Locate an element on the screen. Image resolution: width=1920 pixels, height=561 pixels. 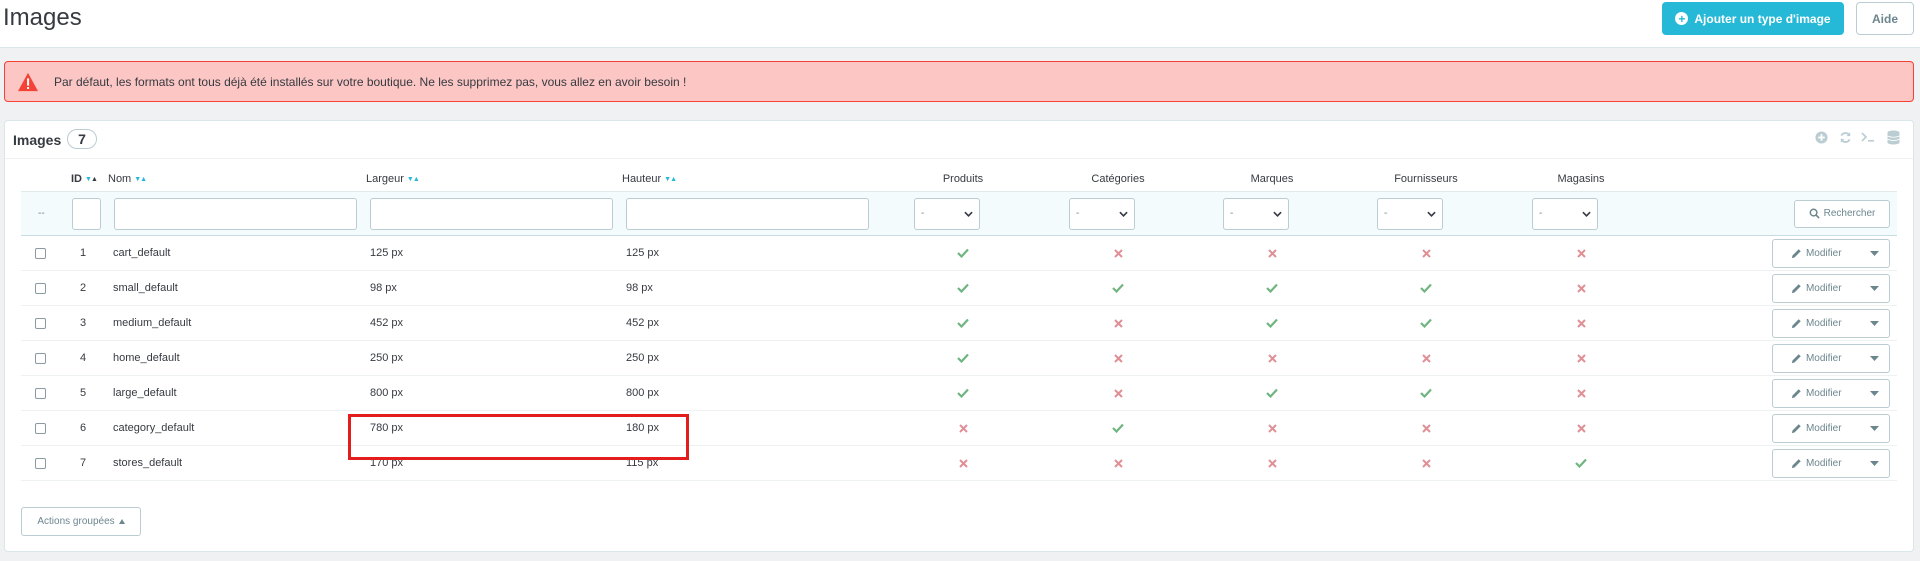
table-row: 2 small_default 98 px 98 px Modifier is located at coordinates (959, 288).